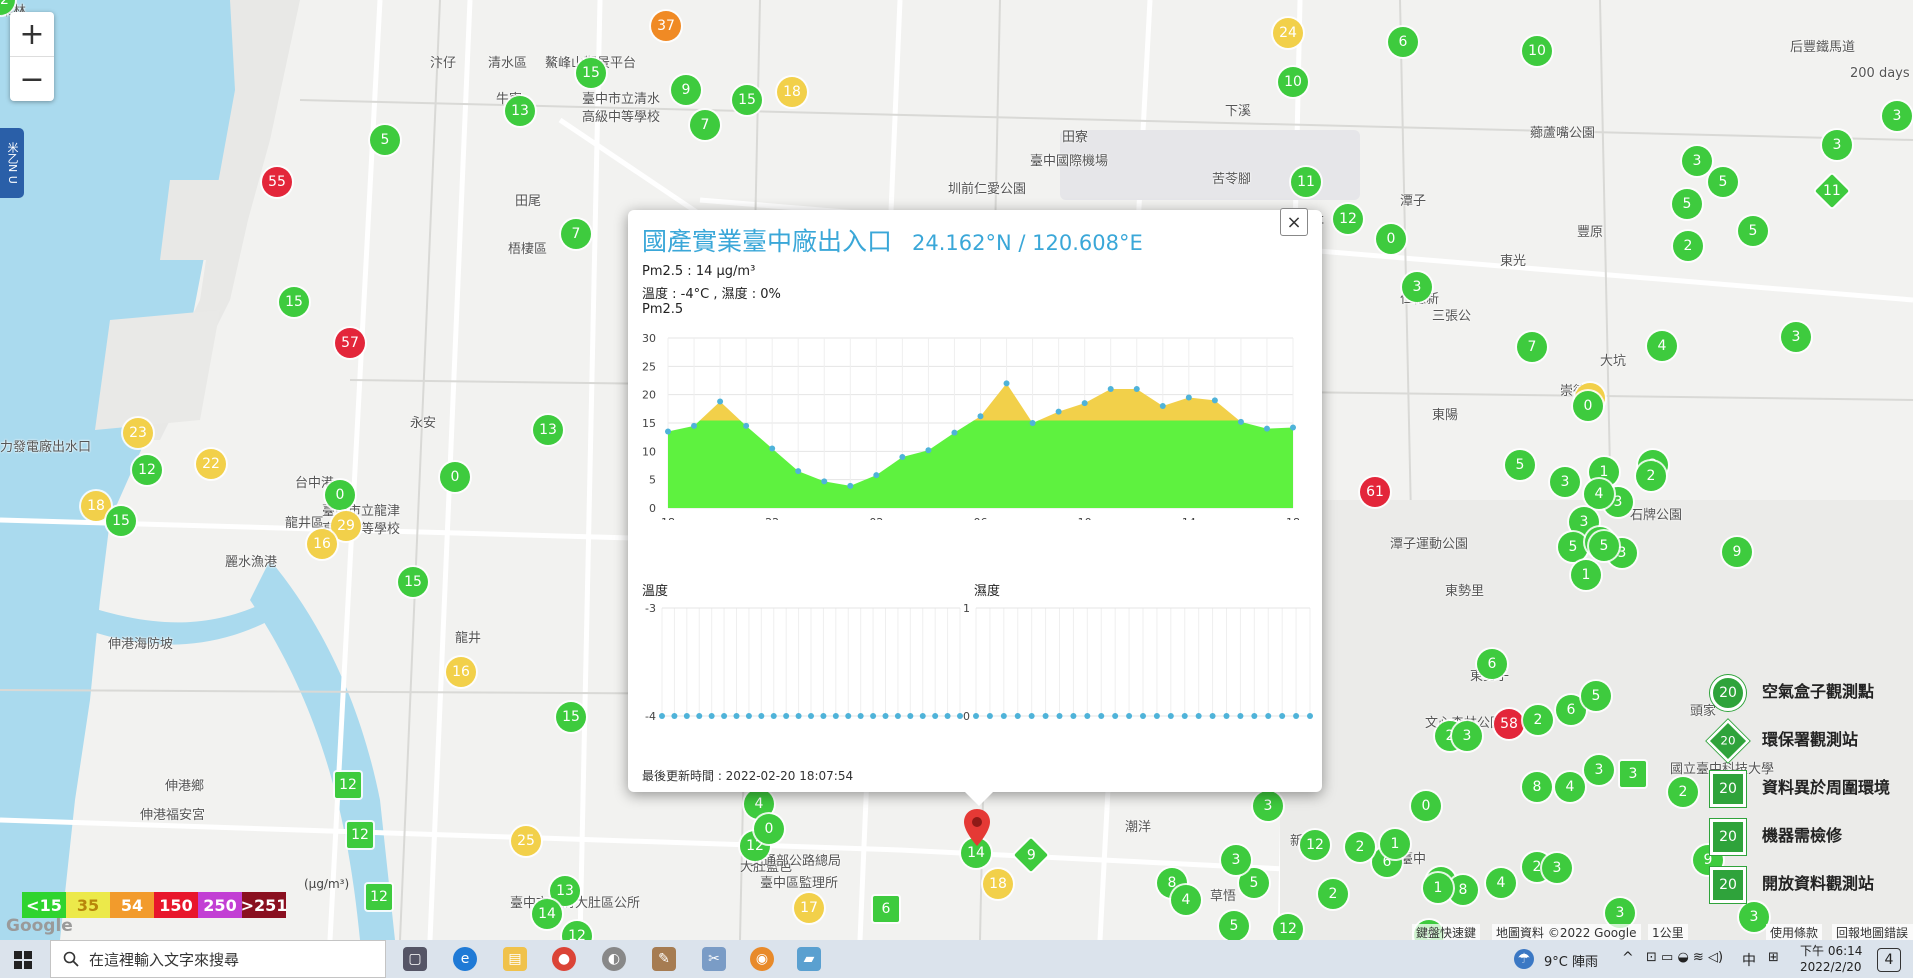 The image size is (1913, 978). Describe the element at coordinates (762, 959) in the screenshot. I see `blender-icon: ◉` at that location.